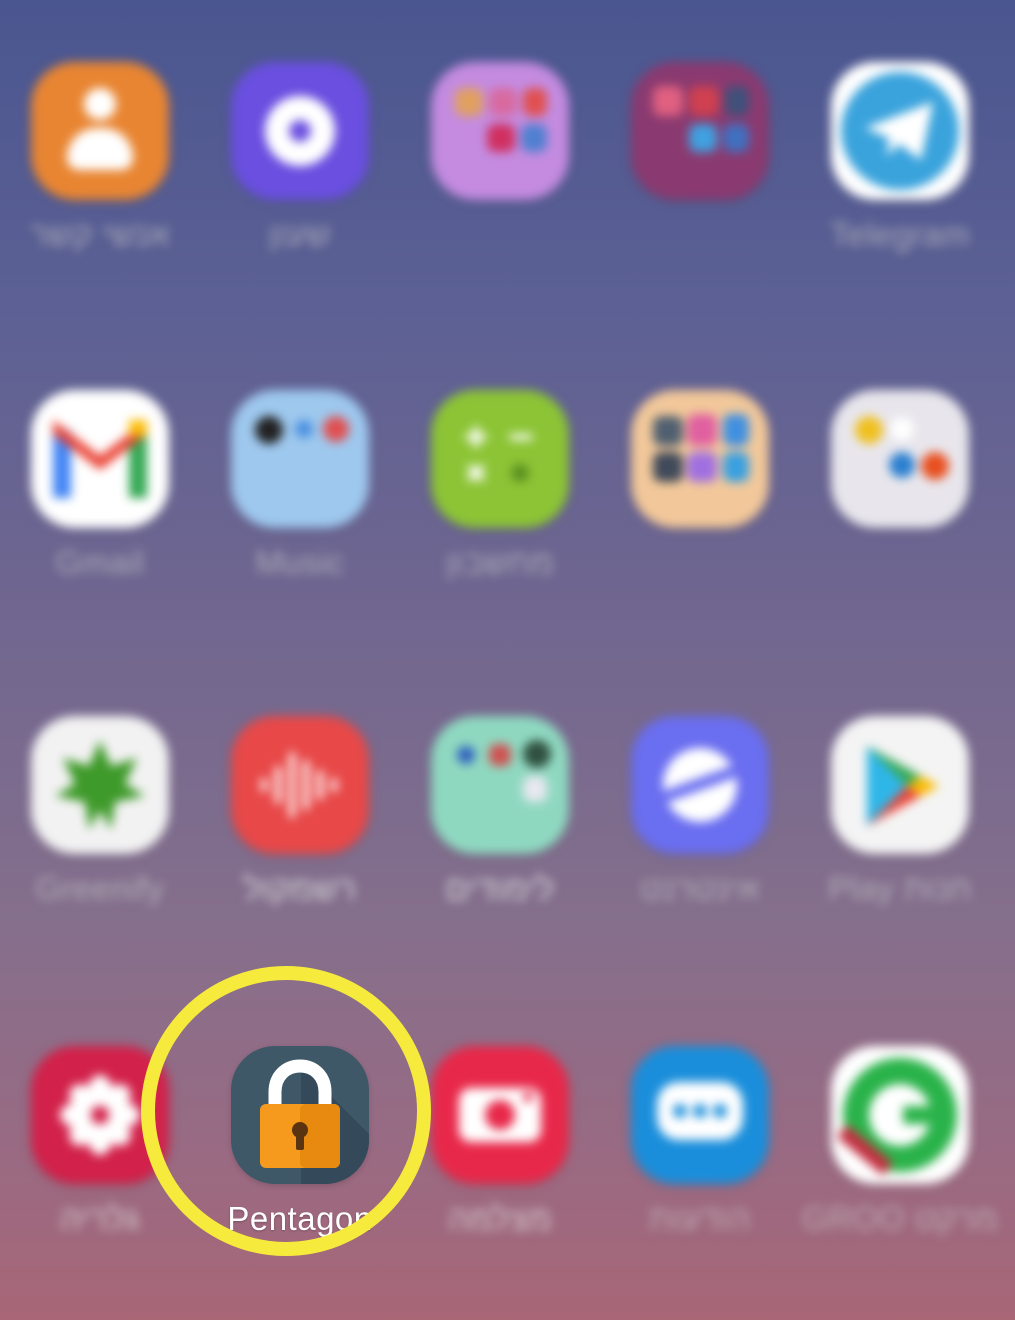 This screenshot has width=1015, height=1320. I want to click on app-calculator: מחשבון, so click(500, 500).